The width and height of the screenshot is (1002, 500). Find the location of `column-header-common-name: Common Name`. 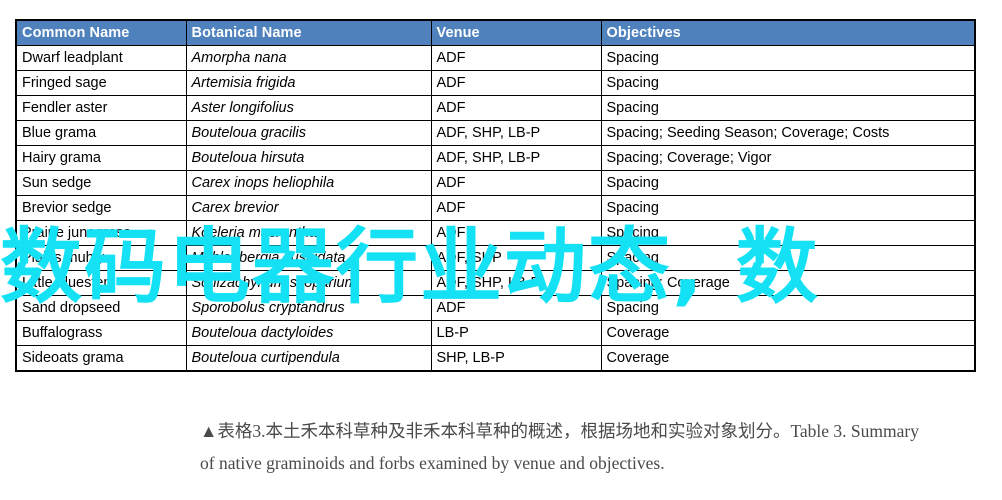

column-header-common-name: Common Name is located at coordinates (101, 32).